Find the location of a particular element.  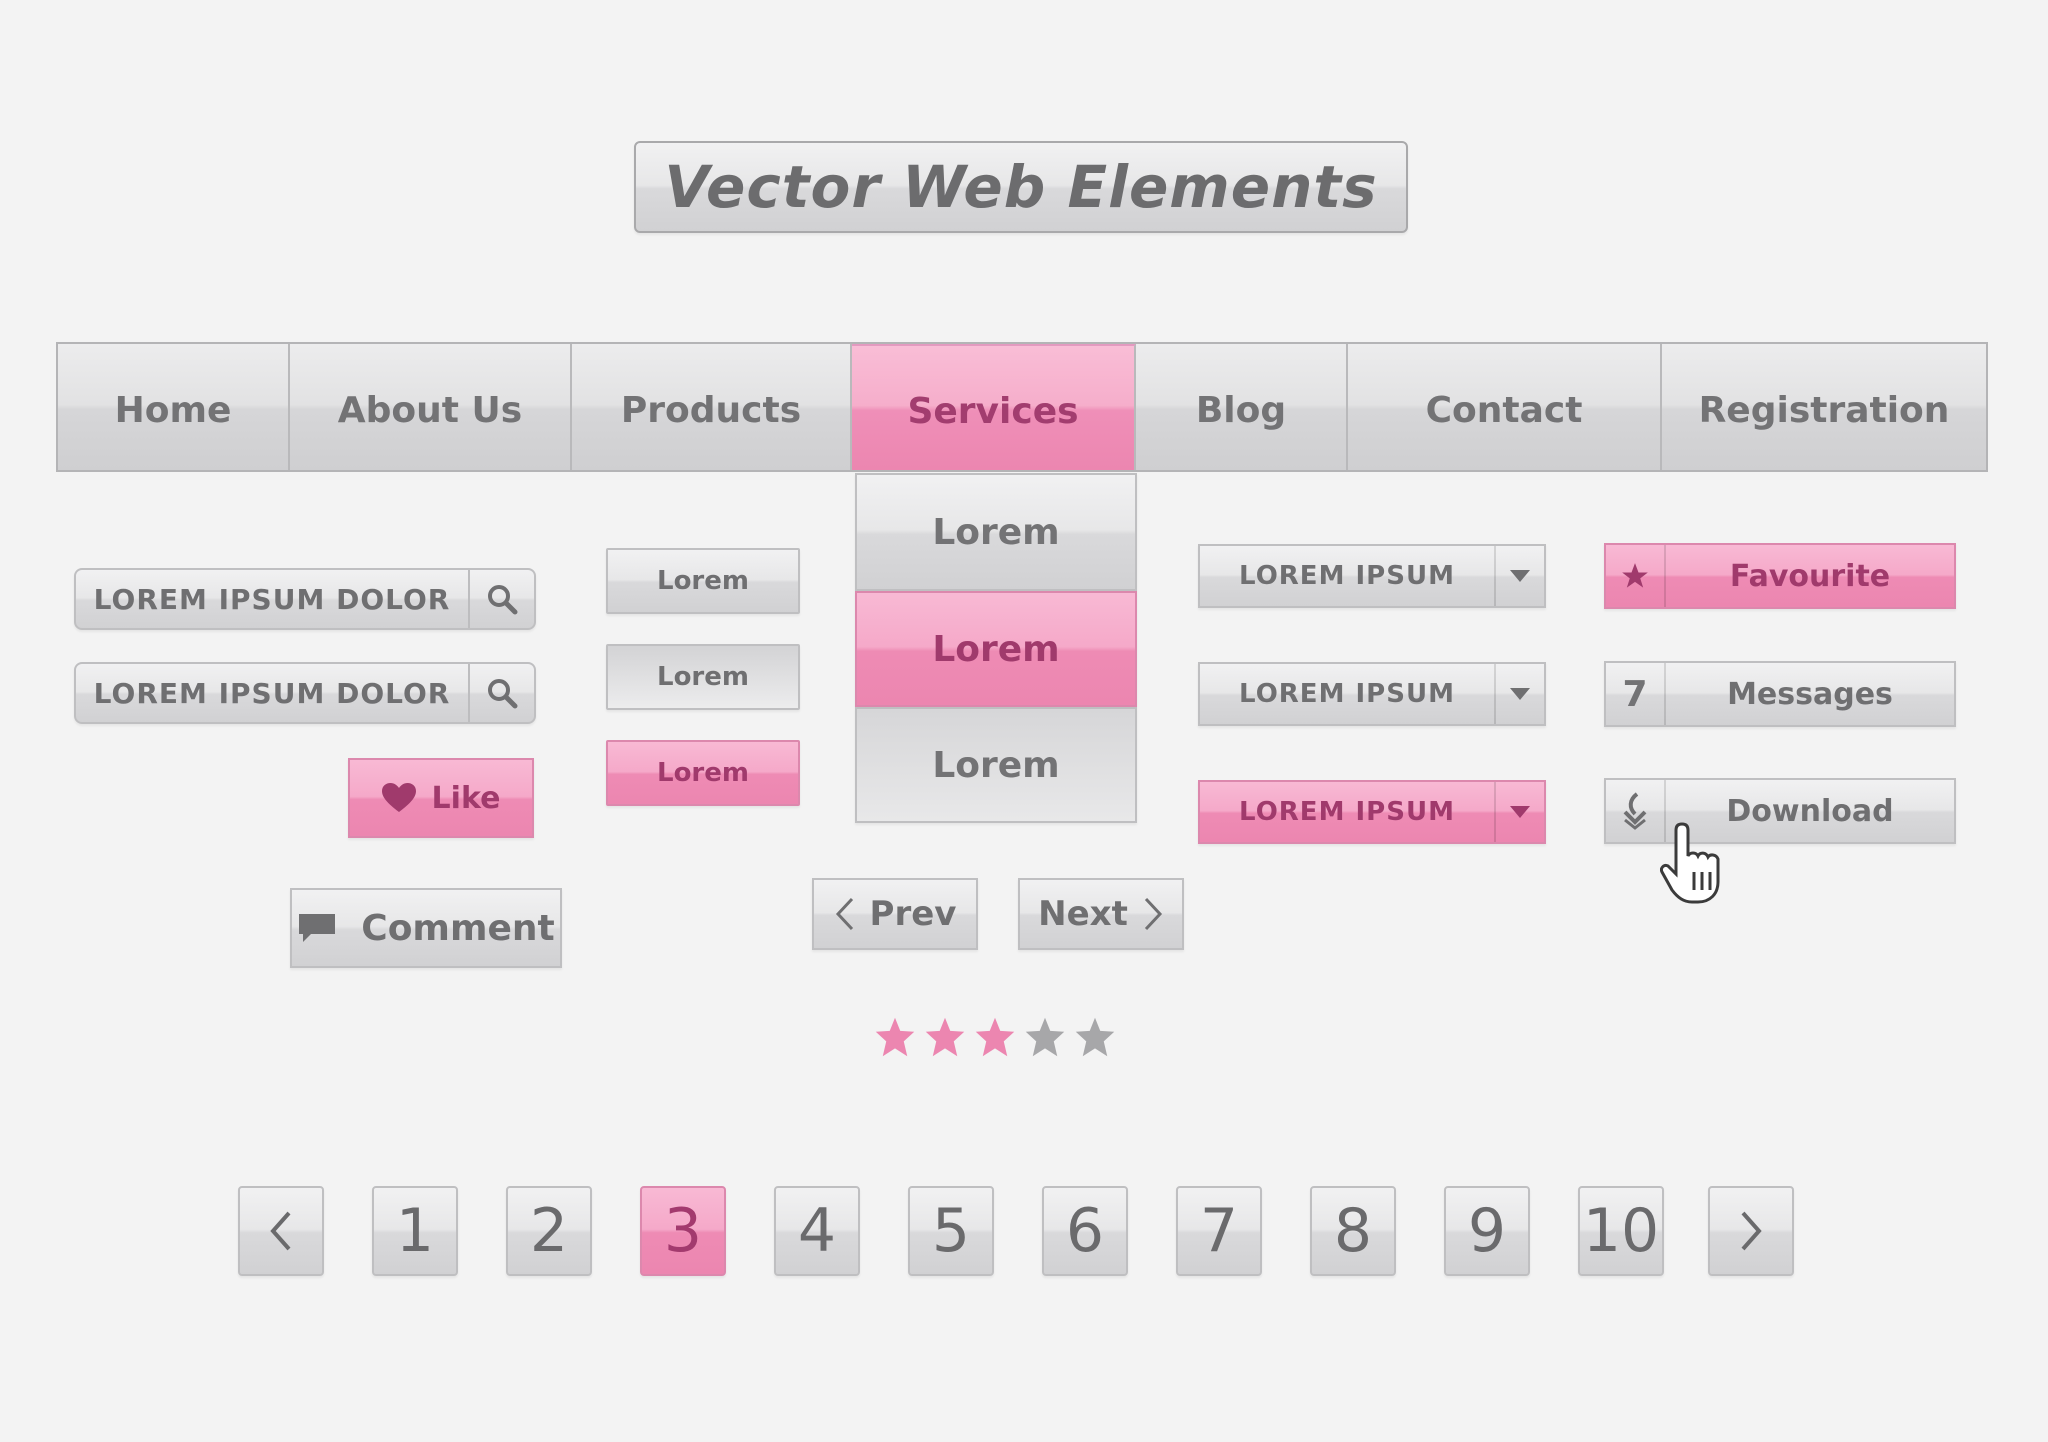

dropdown-item-2: Lorem is located at coordinates (996, 649).